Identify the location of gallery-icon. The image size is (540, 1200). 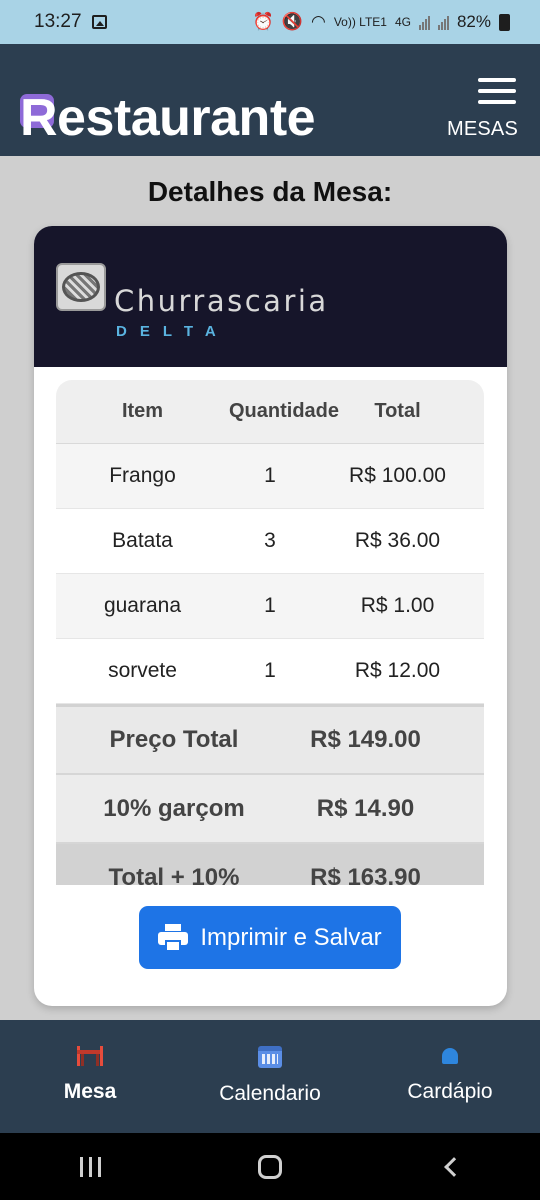
(99, 22).